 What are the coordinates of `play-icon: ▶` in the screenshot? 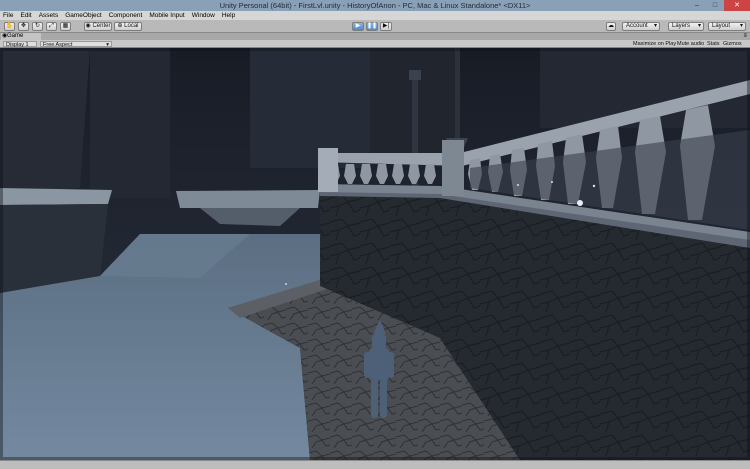 It's located at (358, 26).